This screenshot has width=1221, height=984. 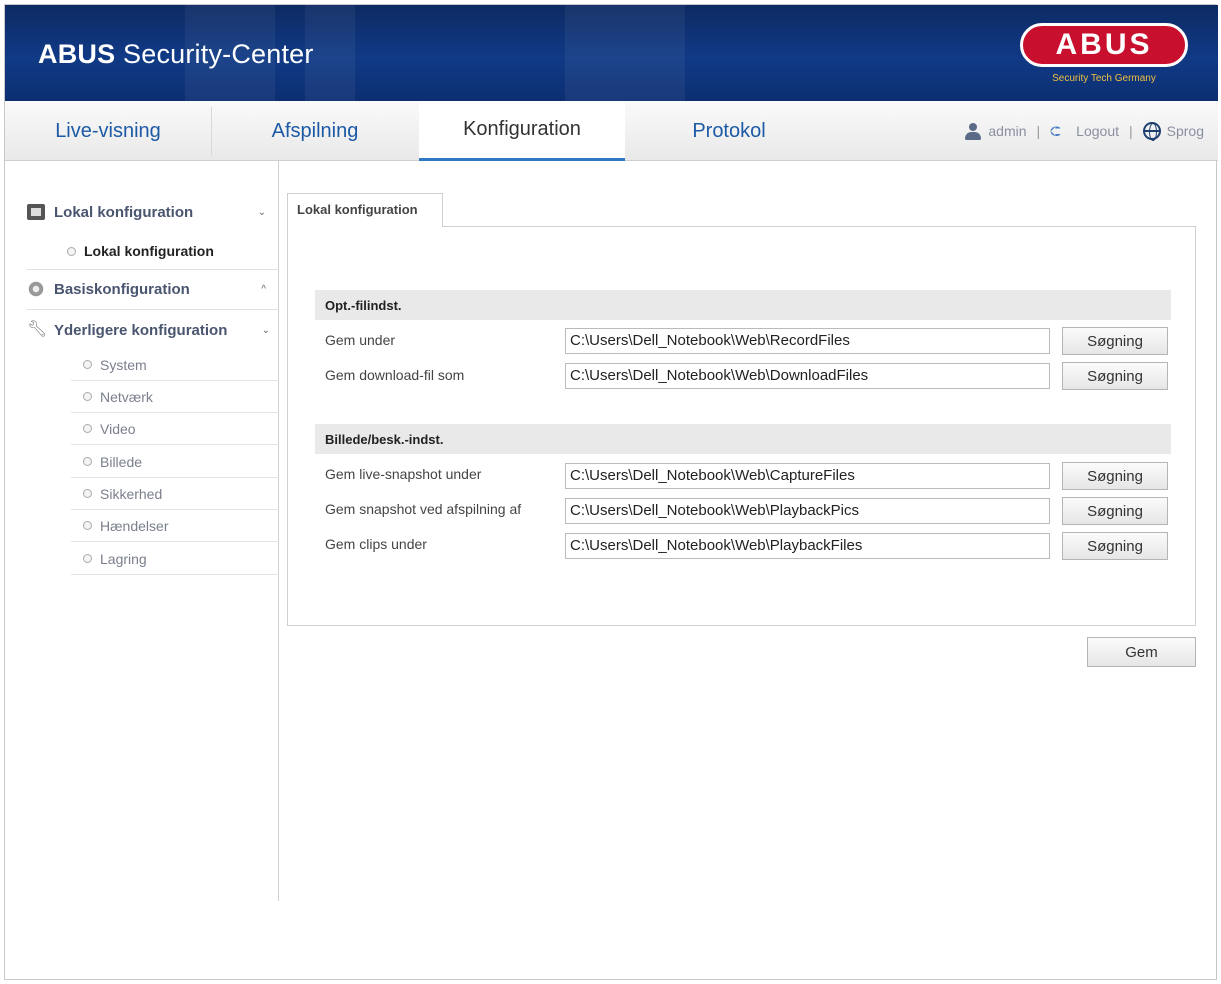 What do you see at coordinates (1055, 131) in the screenshot?
I see `logout-icon: ⮈` at bounding box center [1055, 131].